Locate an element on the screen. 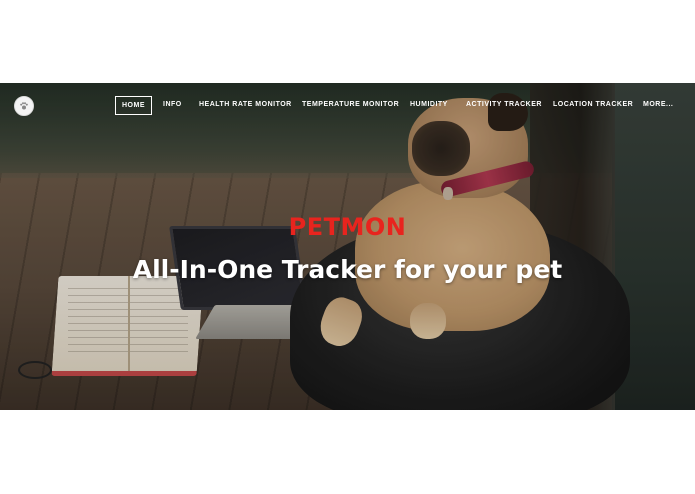 The height and width of the screenshot is (494, 695). nav-item-temperature-monitor: TEMPERATURE MONITOR is located at coordinates (350, 105).